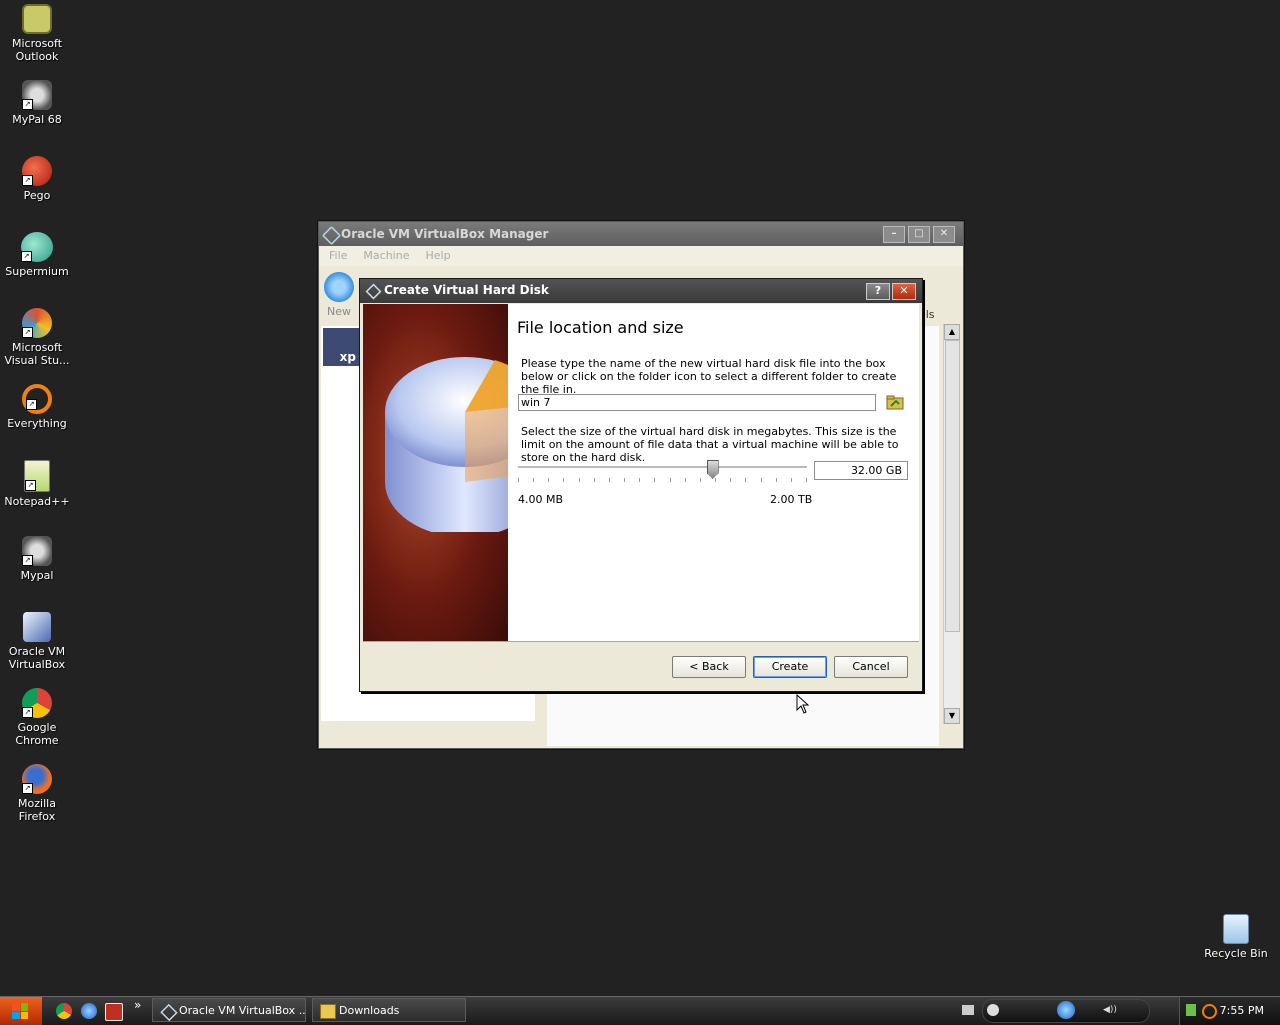 This screenshot has height=1025, width=1280. What do you see at coordinates (791, 499) in the screenshot?
I see `slider-max-label: 2.00 TB` at bounding box center [791, 499].